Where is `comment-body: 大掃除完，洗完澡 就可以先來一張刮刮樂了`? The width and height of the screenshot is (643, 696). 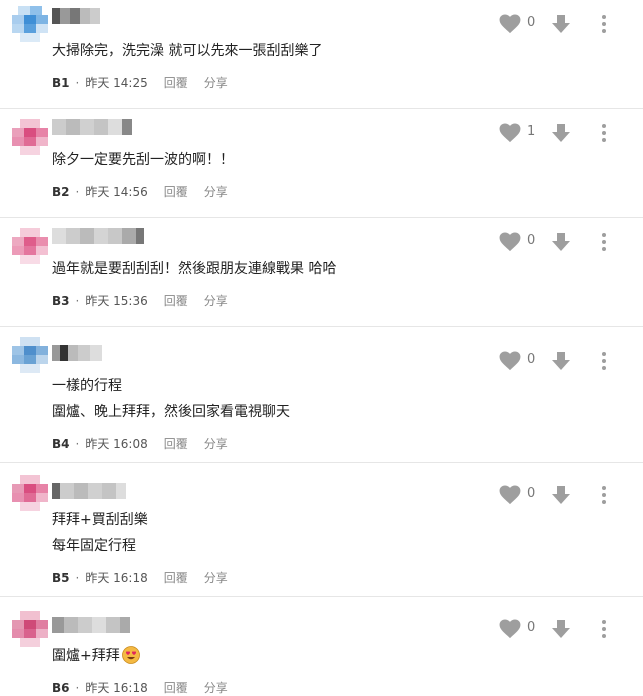 comment-body: 大掃除完，洗完澡 就可以先來一張刮刮樂了 is located at coordinates (187, 51).